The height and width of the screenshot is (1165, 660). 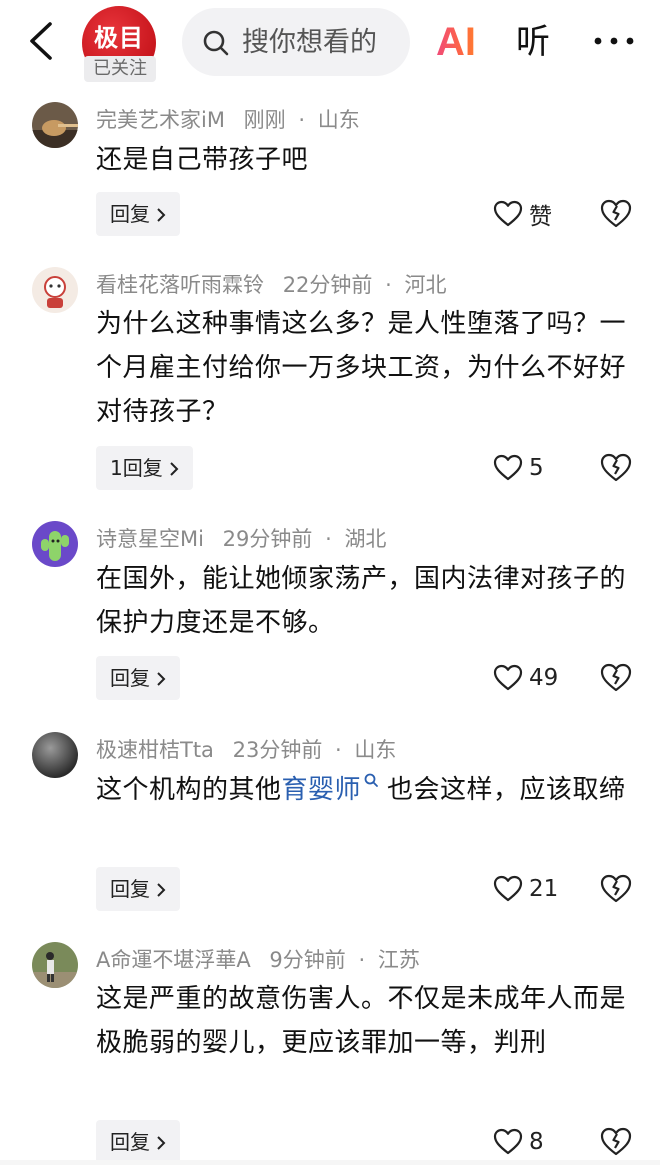 I want to click on search-box, so click(x=296, y=42).